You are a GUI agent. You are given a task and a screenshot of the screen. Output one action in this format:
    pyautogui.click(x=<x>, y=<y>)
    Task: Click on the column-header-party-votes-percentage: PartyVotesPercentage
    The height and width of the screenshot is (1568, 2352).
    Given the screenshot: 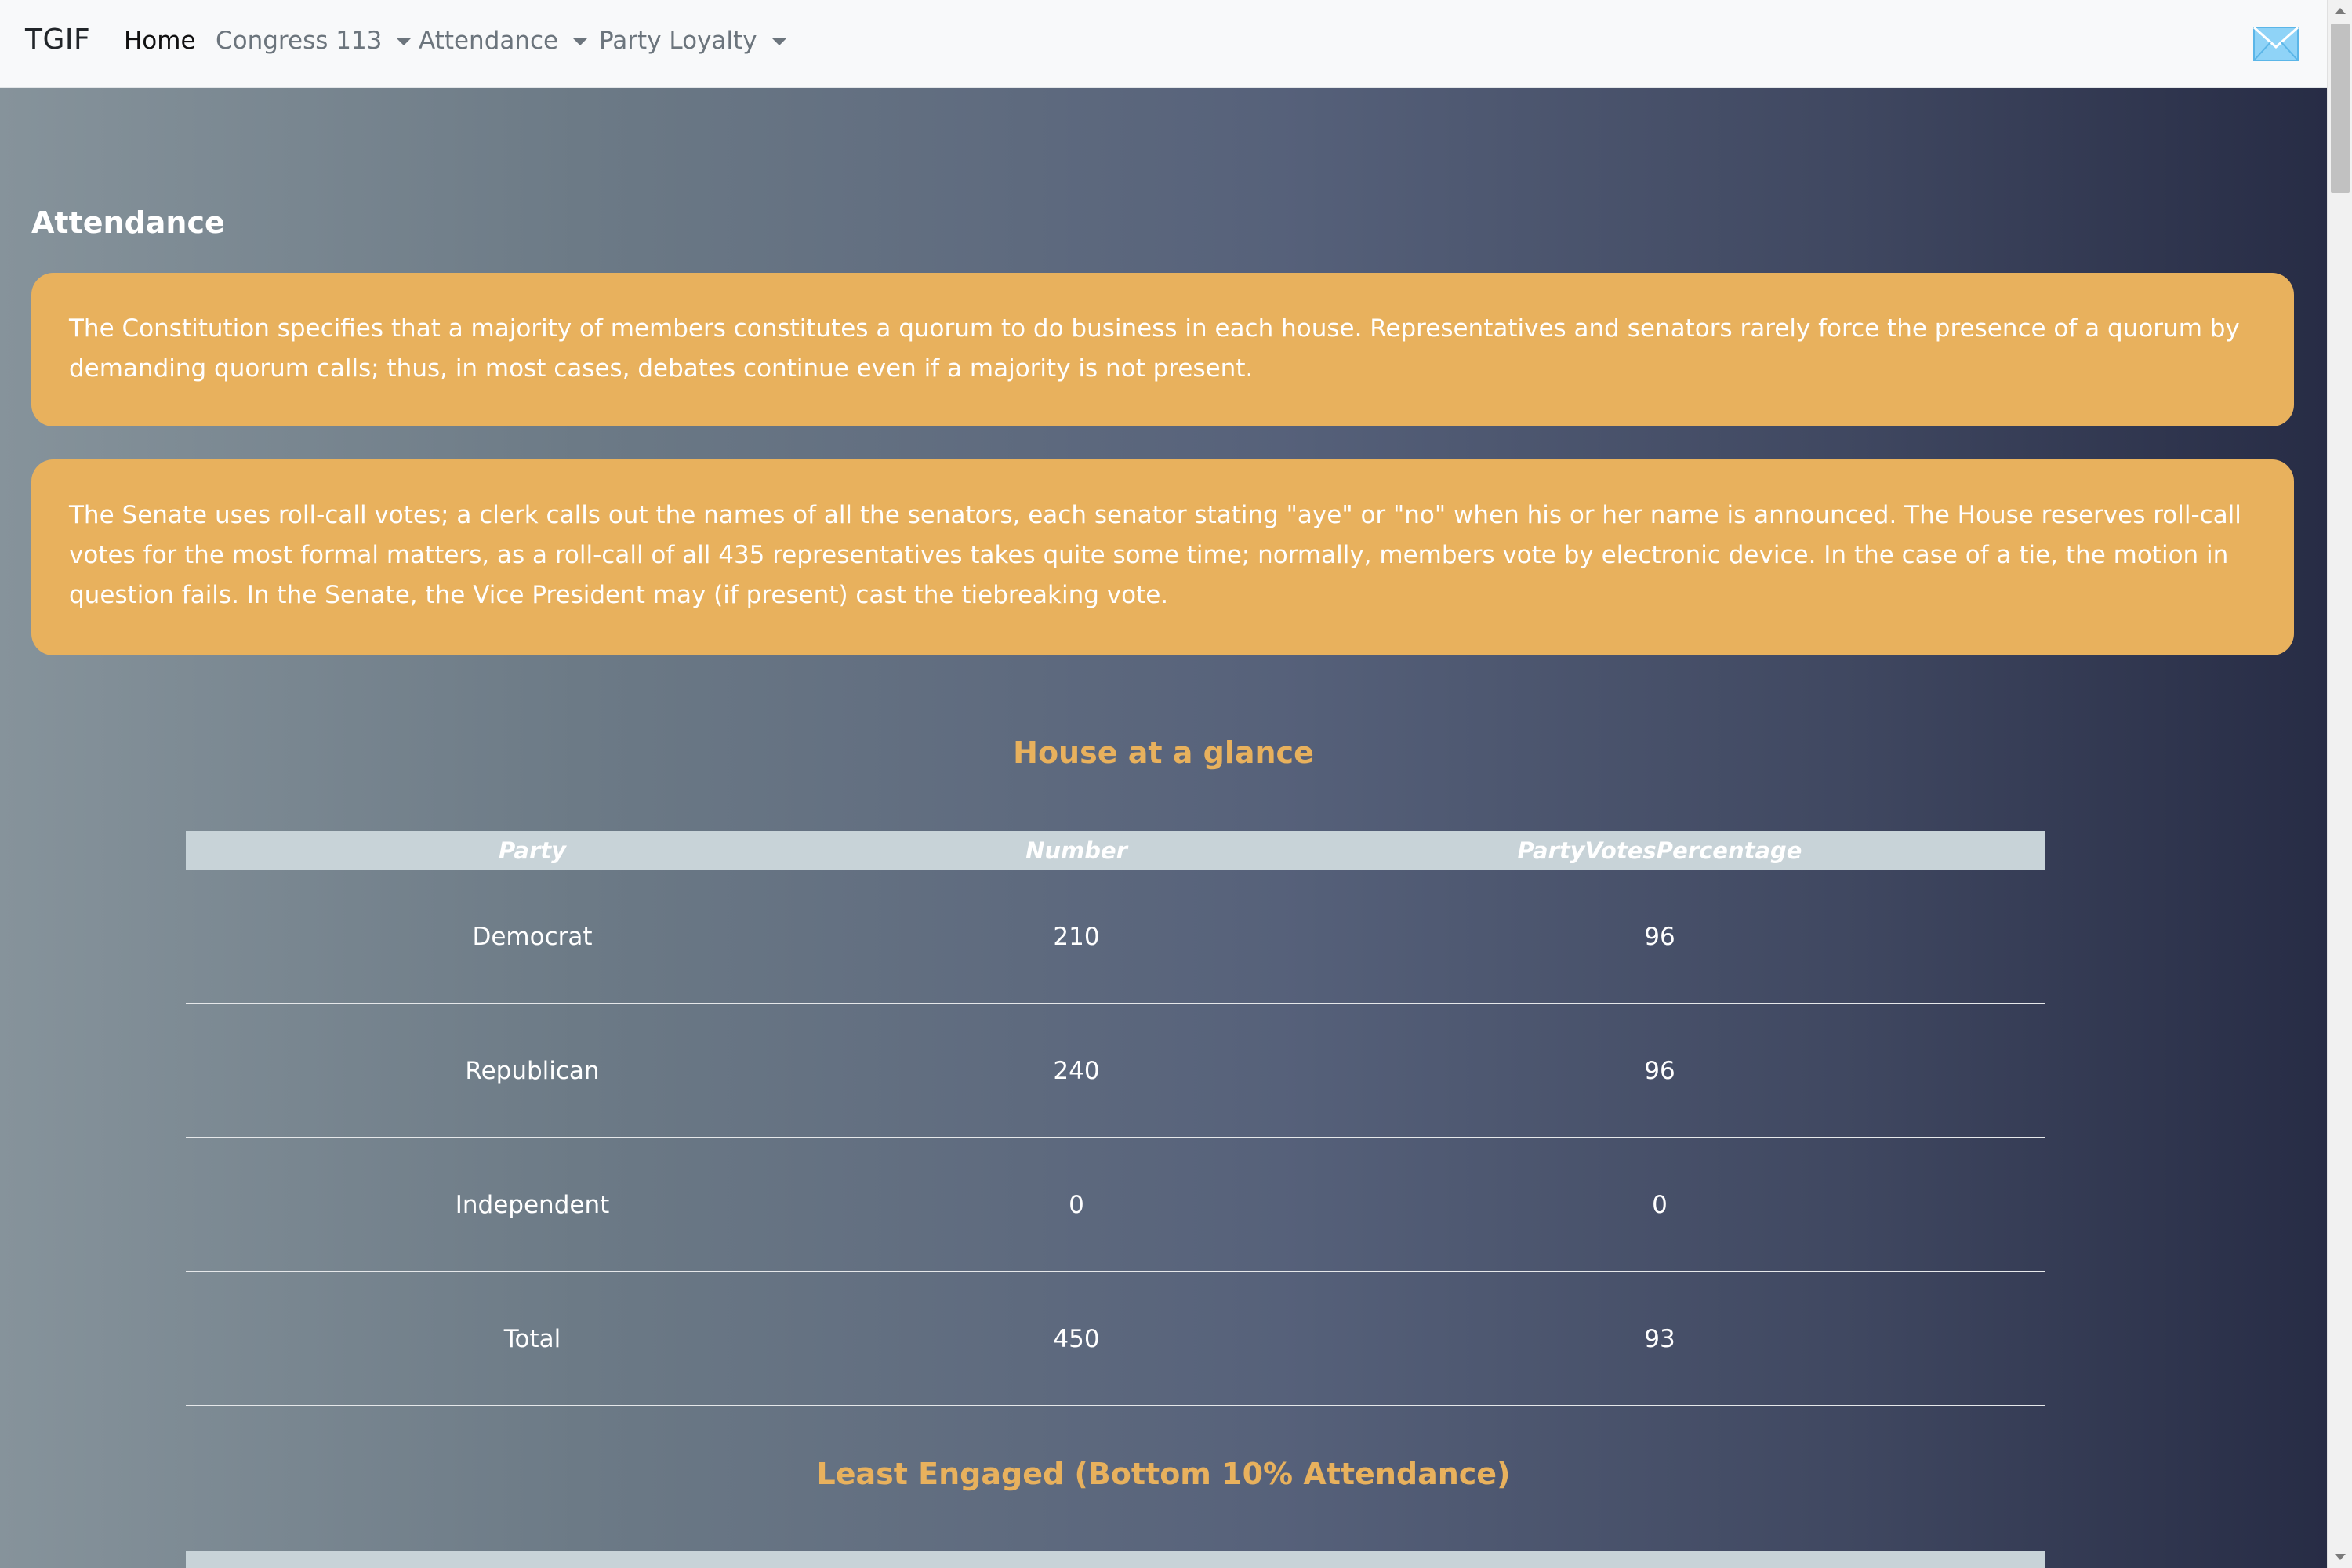 What is the action you would take?
    pyautogui.click(x=1659, y=850)
    